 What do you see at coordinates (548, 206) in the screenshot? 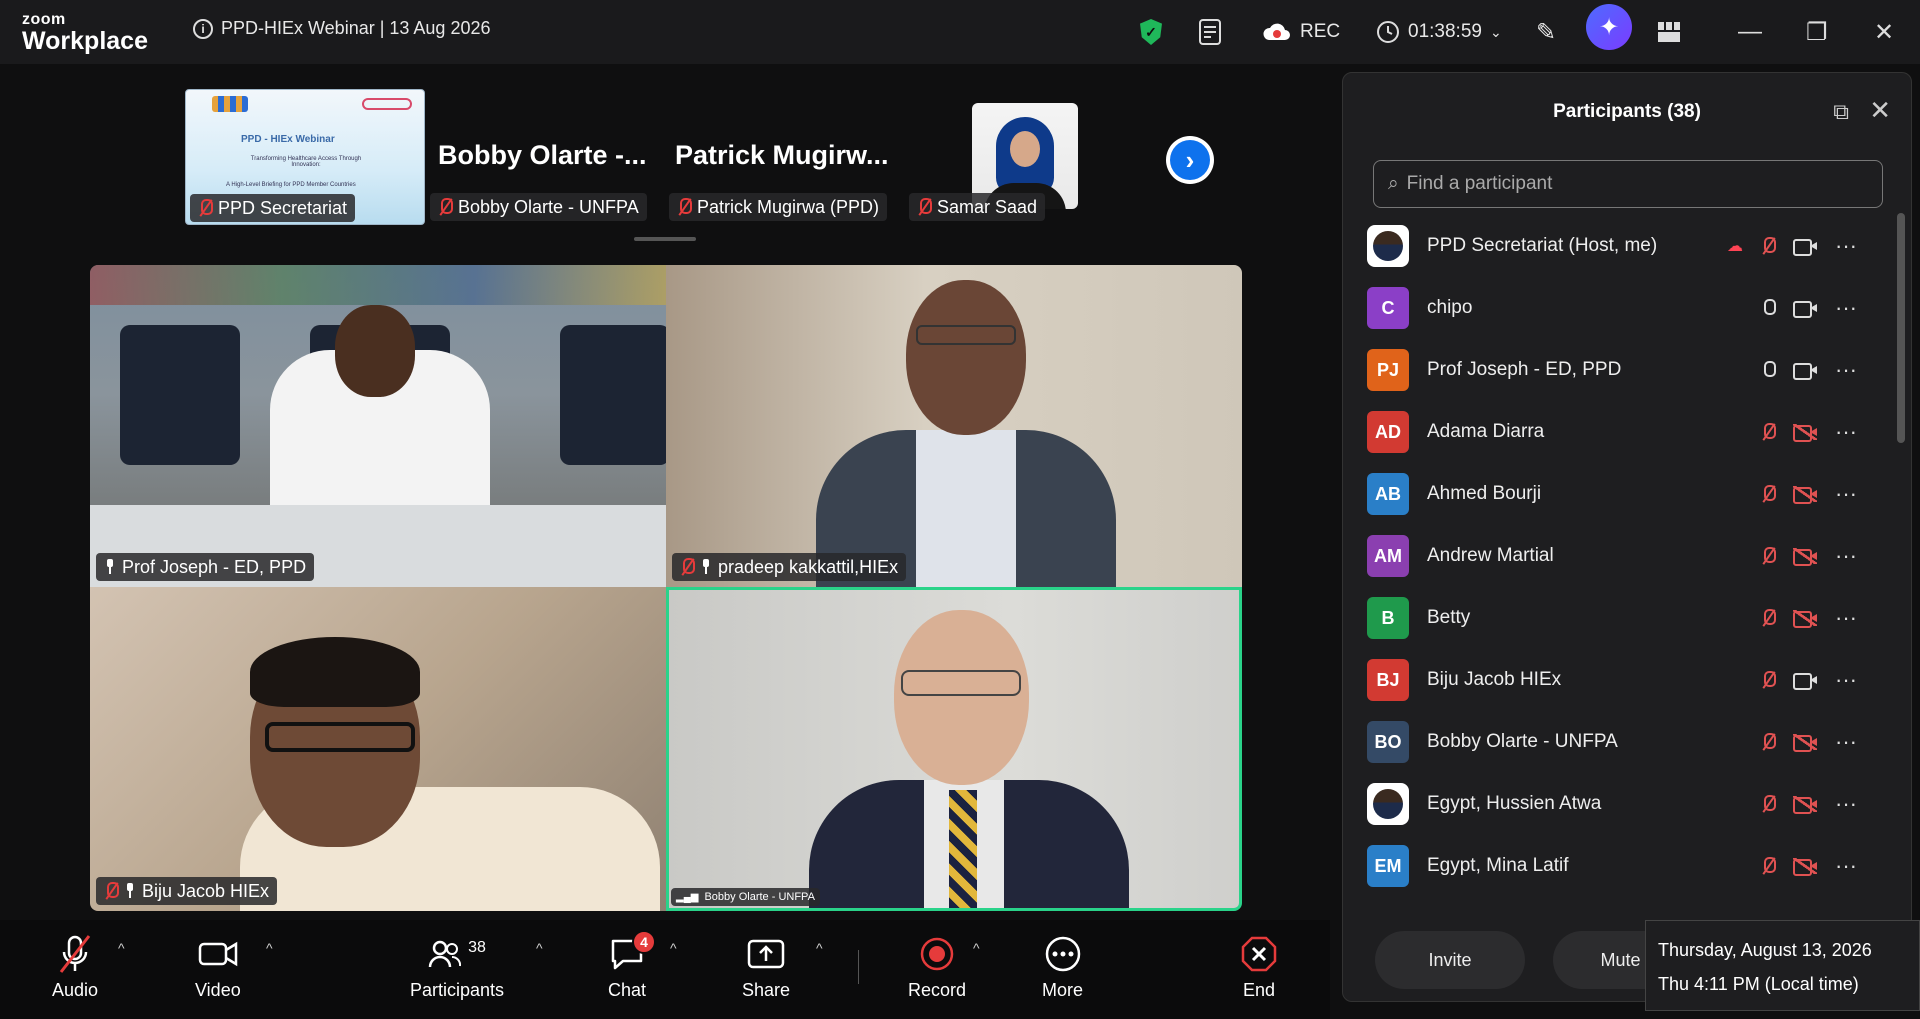
I see `strip-tag-name: Bobby Olarte - UNFPA` at bounding box center [548, 206].